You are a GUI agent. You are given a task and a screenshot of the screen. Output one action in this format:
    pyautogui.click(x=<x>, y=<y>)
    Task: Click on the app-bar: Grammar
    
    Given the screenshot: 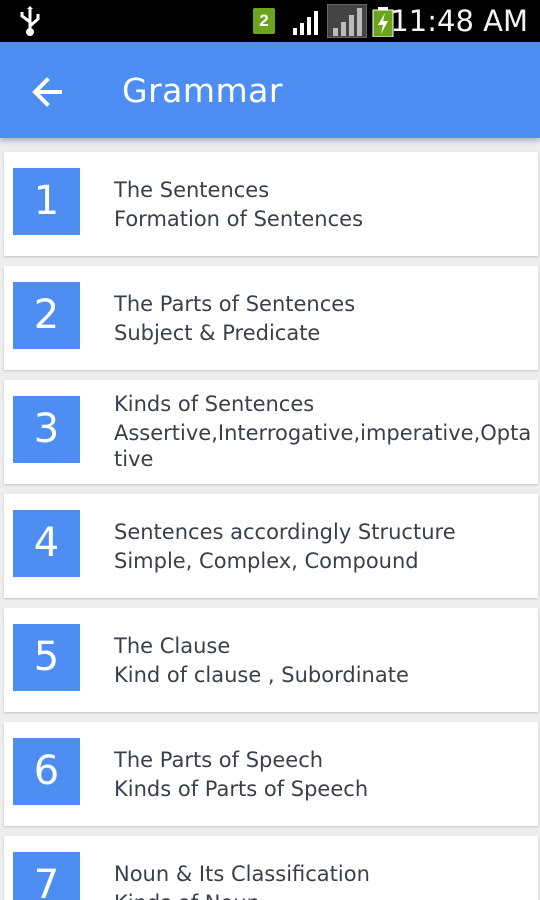 What is the action you would take?
    pyautogui.click(x=270, y=90)
    